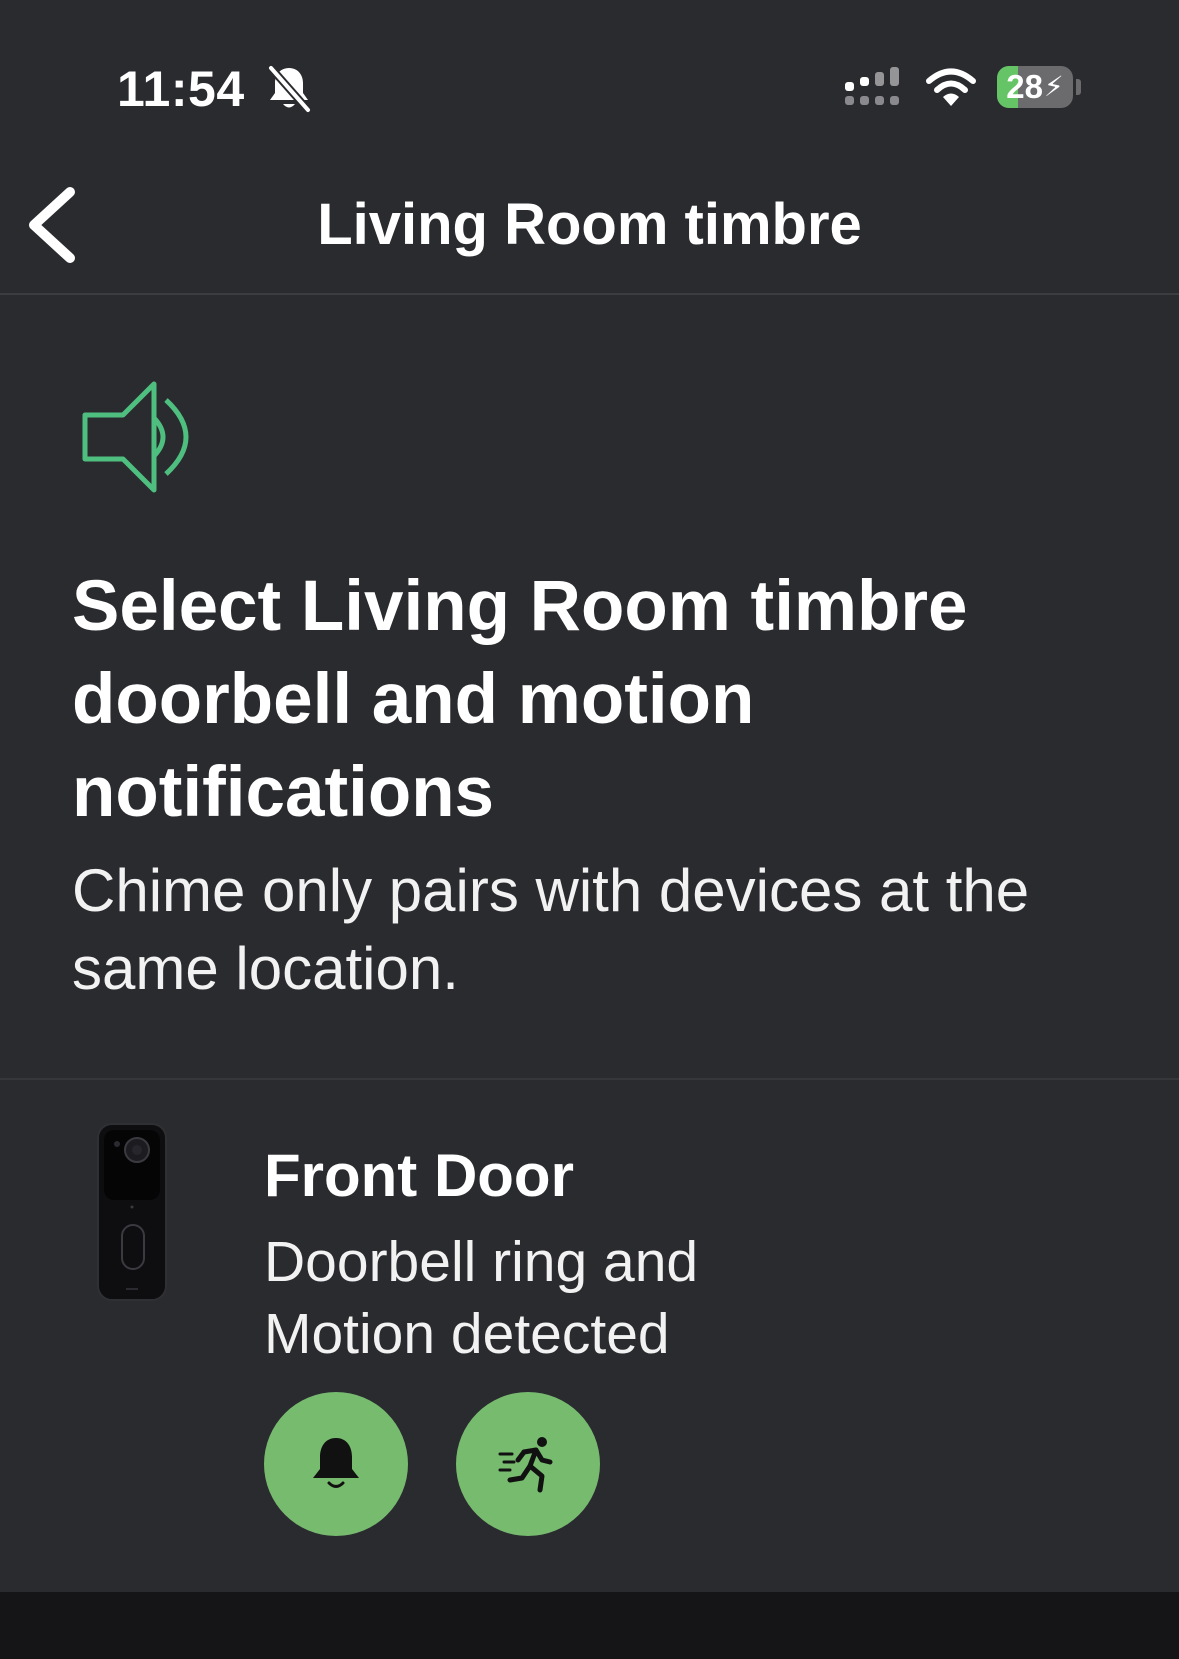 The height and width of the screenshot is (1659, 1179). What do you see at coordinates (589, 75) in the screenshot?
I see `status-bar: 11:54 28 ⚡` at bounding box center [589, 75].